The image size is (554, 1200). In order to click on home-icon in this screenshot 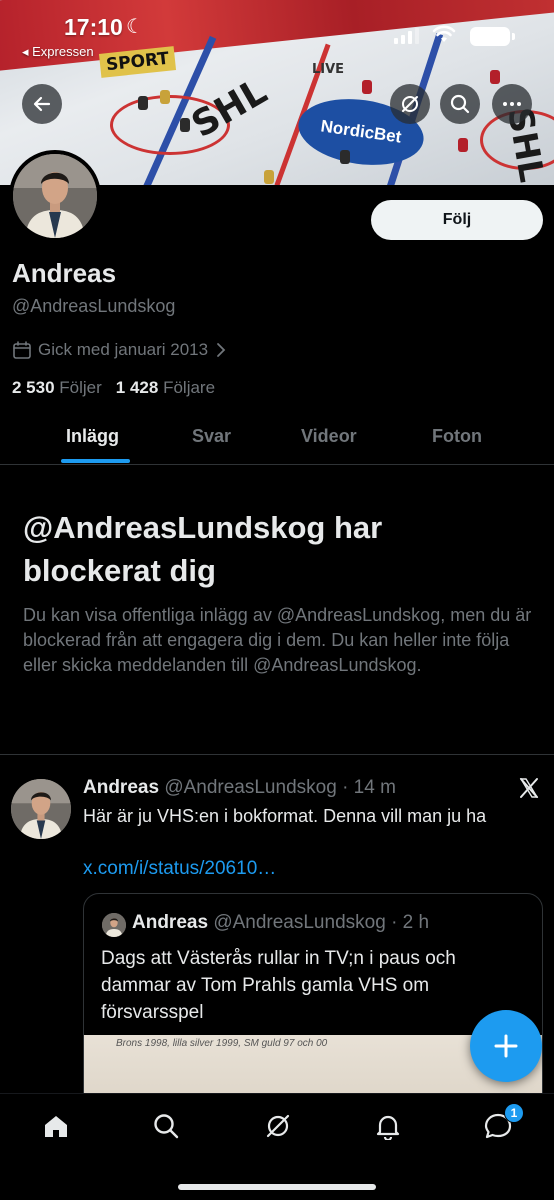, I will do `click(56, 1126)`.